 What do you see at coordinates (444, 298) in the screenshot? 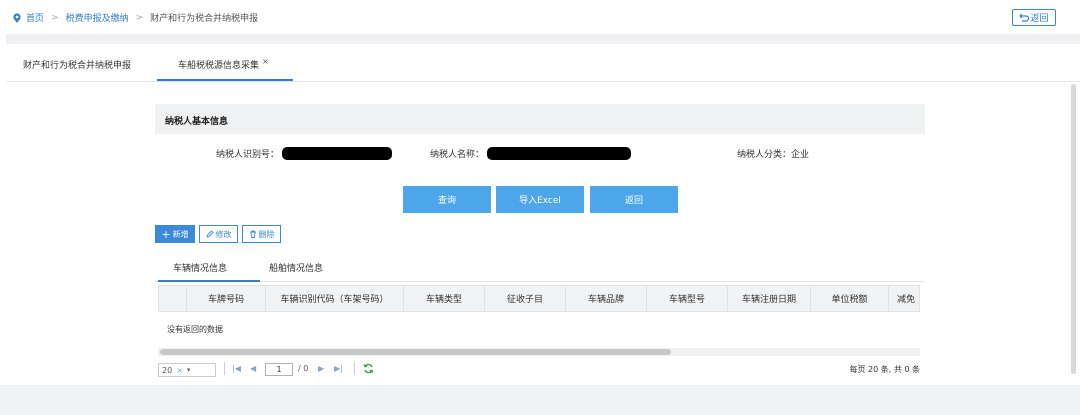
I see `column-header: 车辆类型` at bounding box center [444, 298].